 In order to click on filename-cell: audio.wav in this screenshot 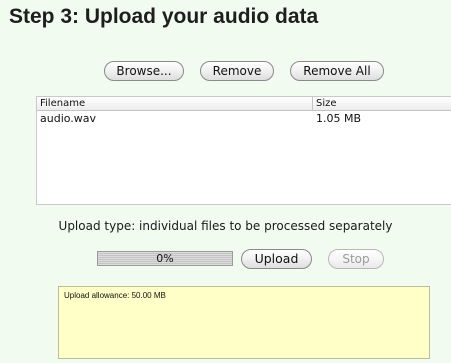, I will do `click(68, 118)`.